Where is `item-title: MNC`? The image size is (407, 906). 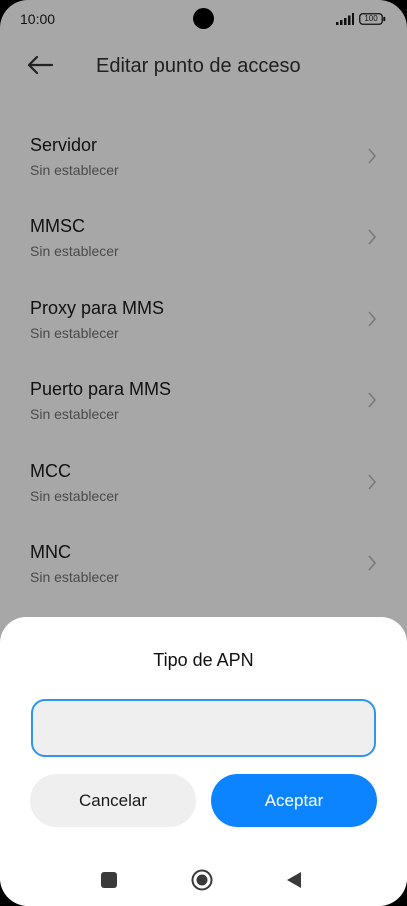
item-title: MNC is located at coordinates (50, 551).